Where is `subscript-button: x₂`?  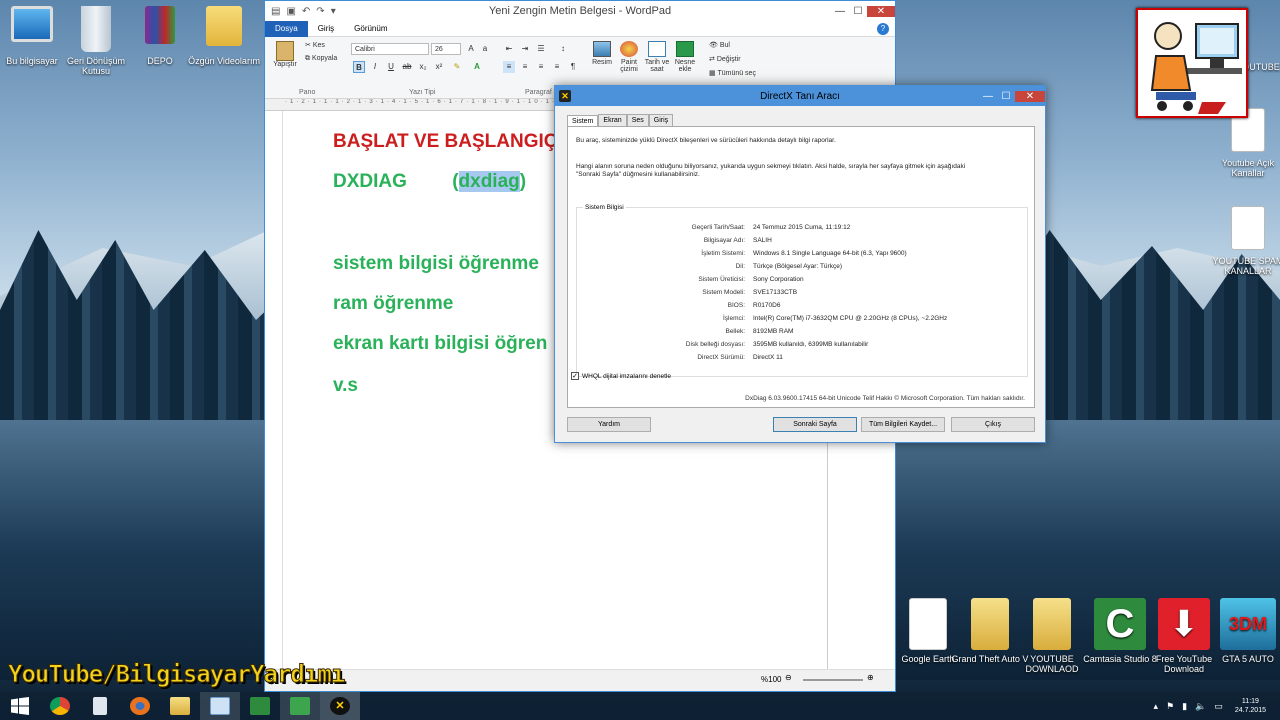 subscript-button: x₂ is located at coordinates (423, 67).